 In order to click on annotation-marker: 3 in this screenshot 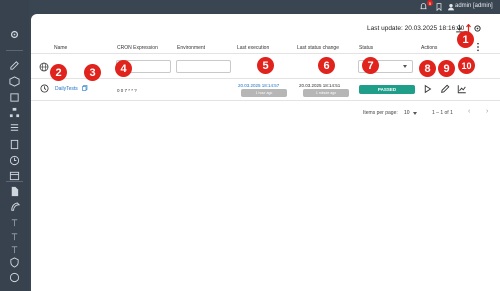, I will do `click(92, 72)`.